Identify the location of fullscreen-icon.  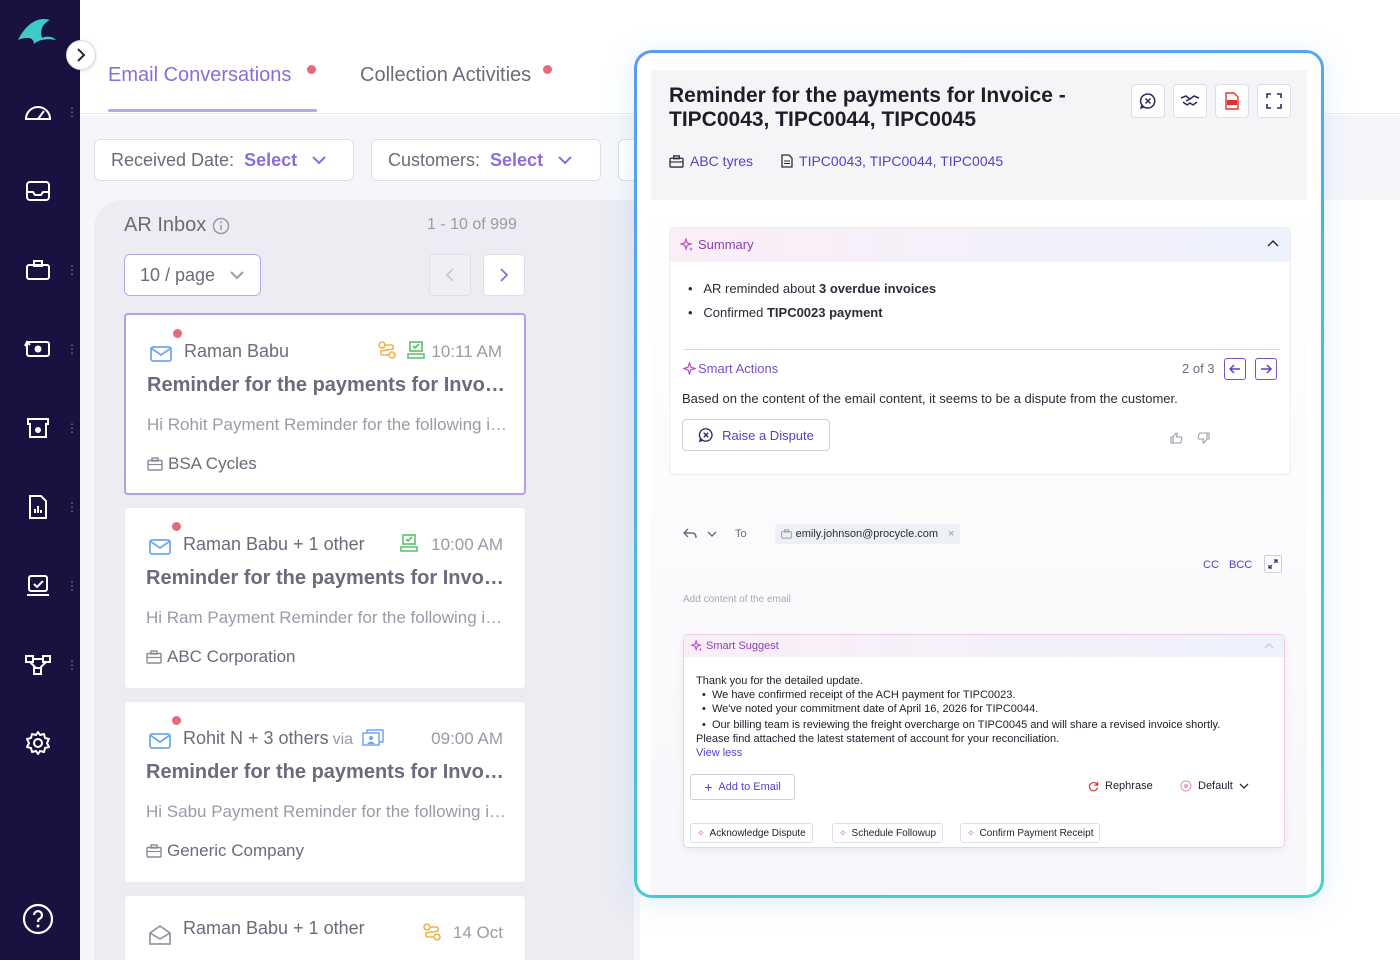
(1274, 101).